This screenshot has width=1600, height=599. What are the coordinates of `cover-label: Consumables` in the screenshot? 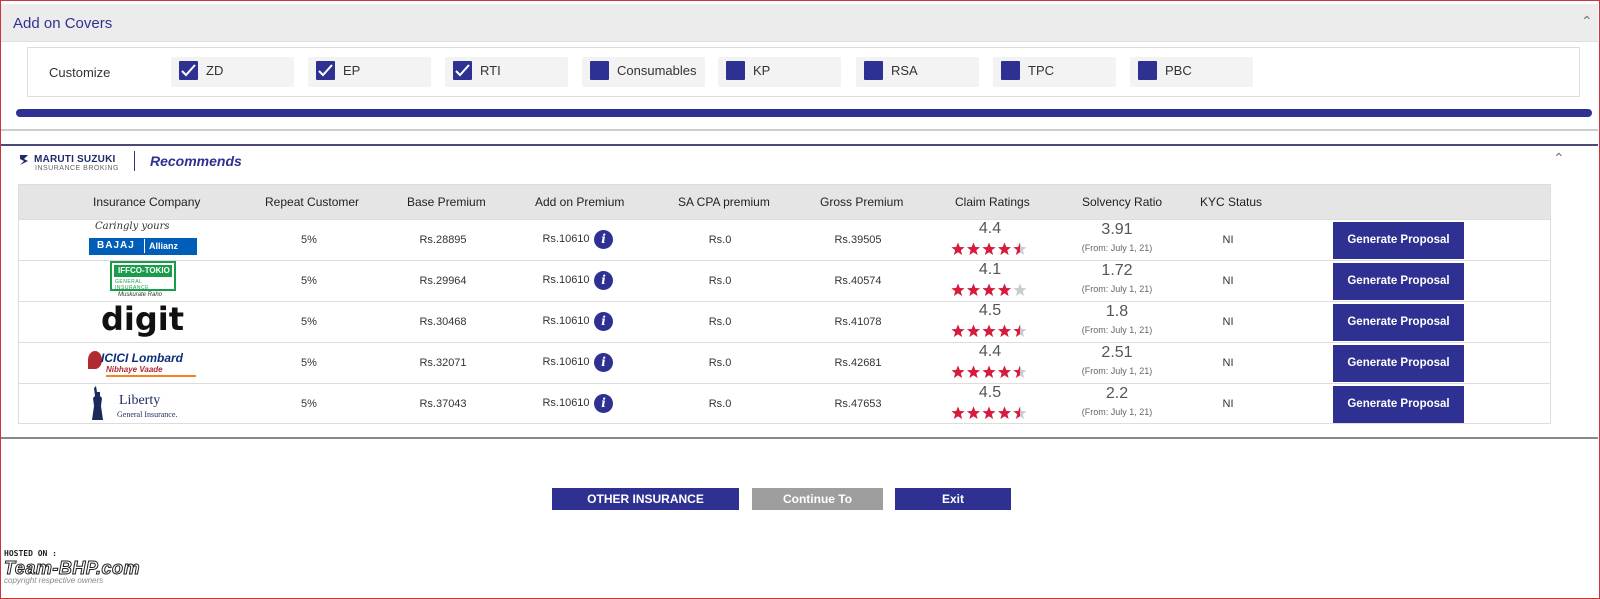 It's located at (657, 70).